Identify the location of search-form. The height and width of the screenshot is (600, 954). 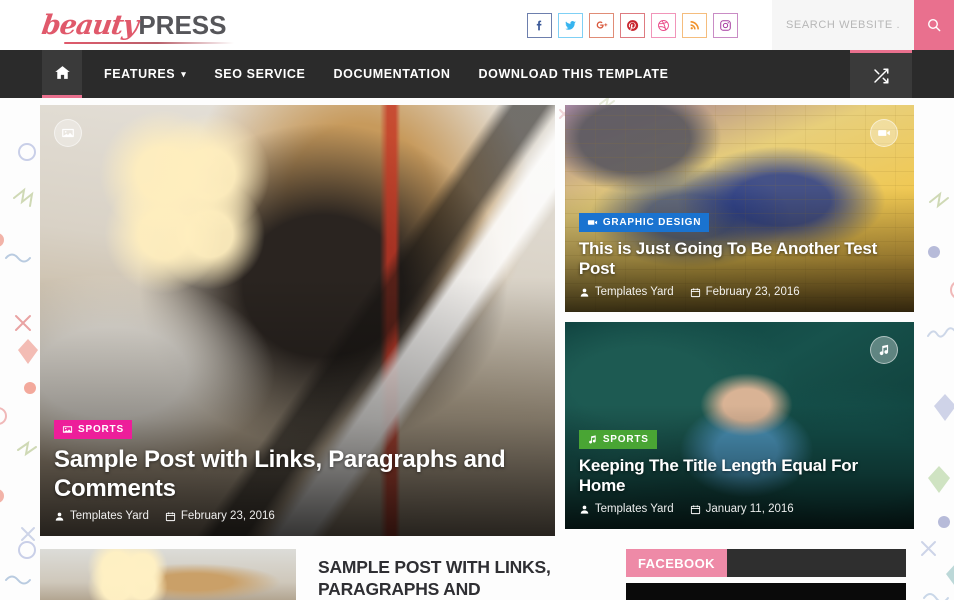
(863, 25).